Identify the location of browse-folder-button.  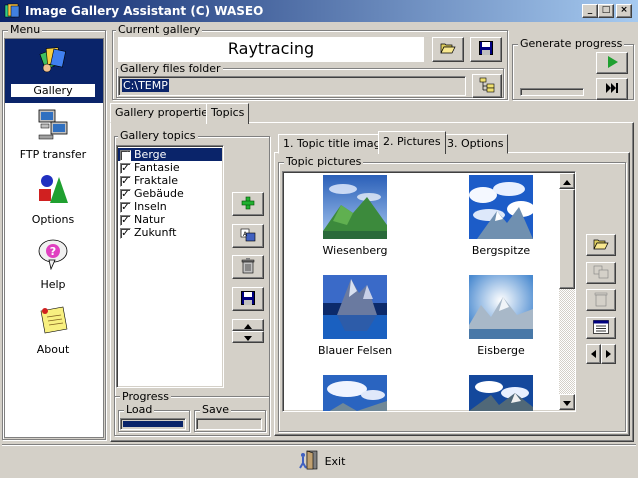
(487, 86).